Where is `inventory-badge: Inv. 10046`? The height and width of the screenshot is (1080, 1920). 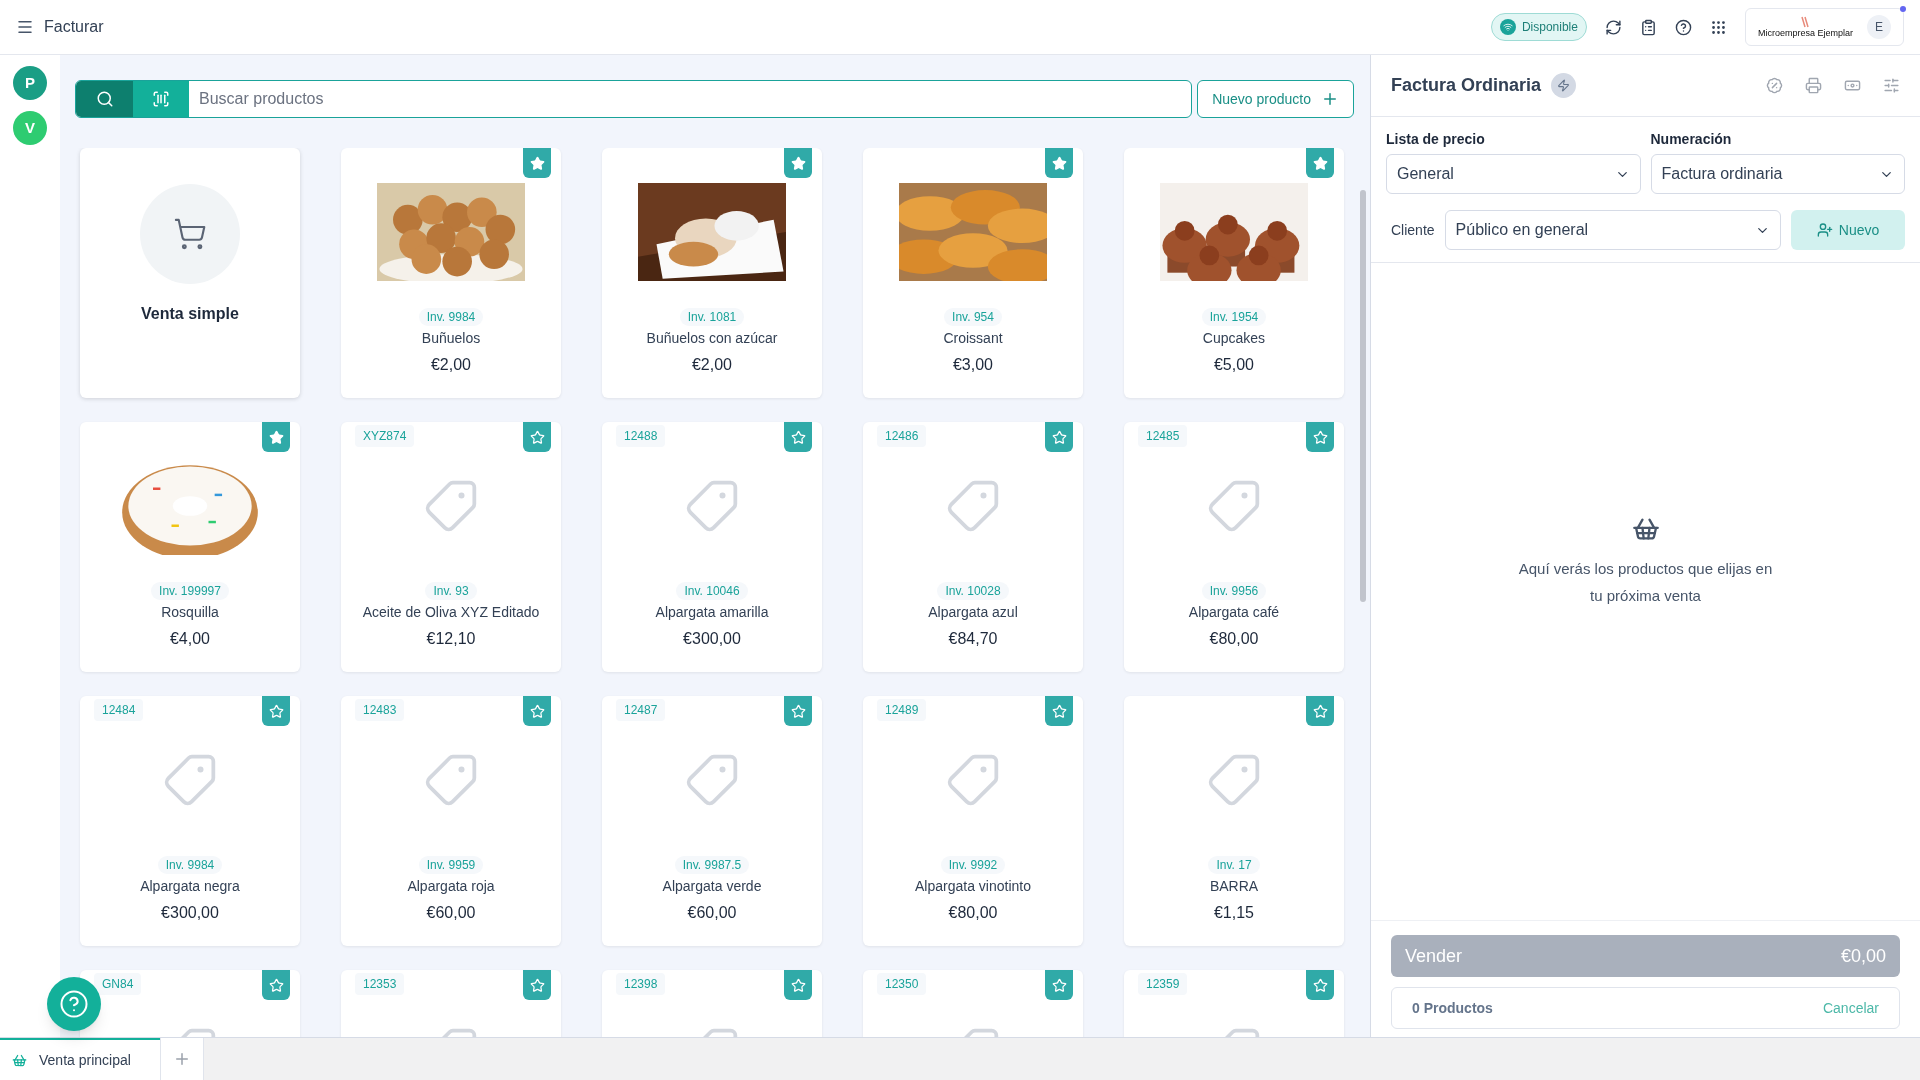 inventory-badge: Inv. 10046 is located at coordinates (712, 591).